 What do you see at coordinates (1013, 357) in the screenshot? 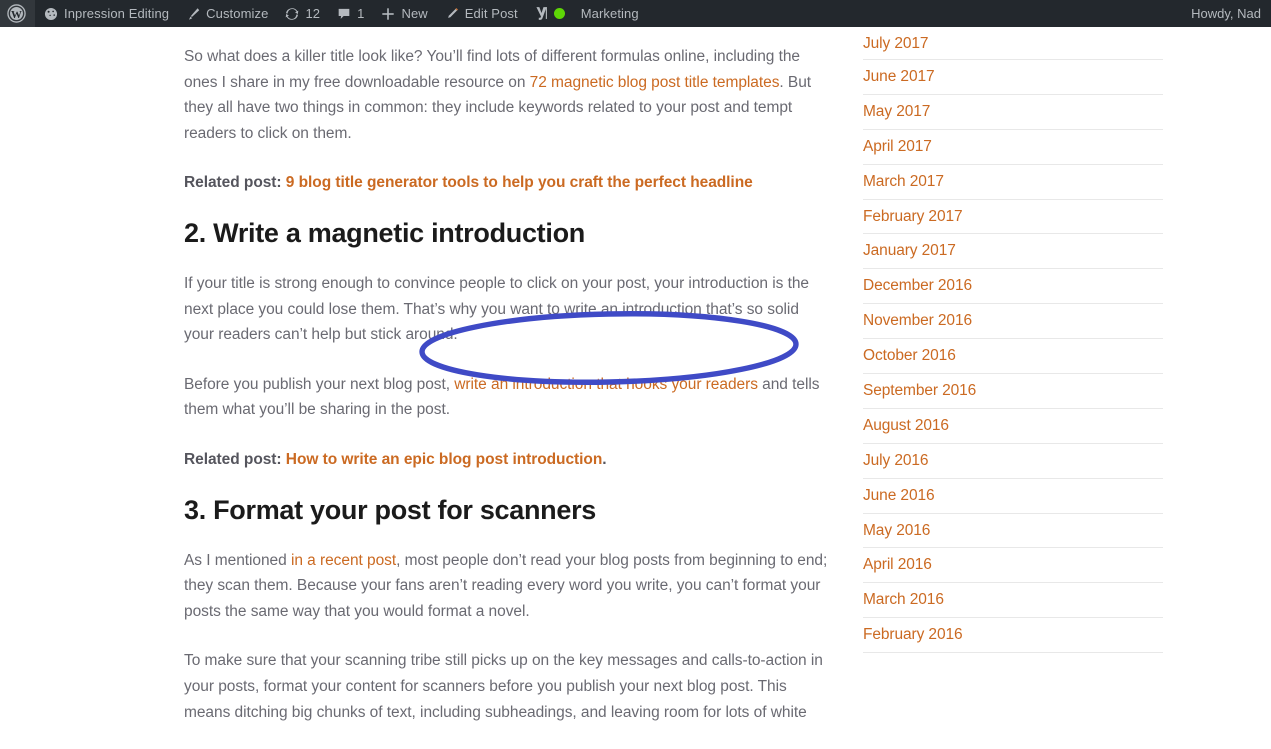
I see `list-item: October 2016` at bounding box center [1013, 357].